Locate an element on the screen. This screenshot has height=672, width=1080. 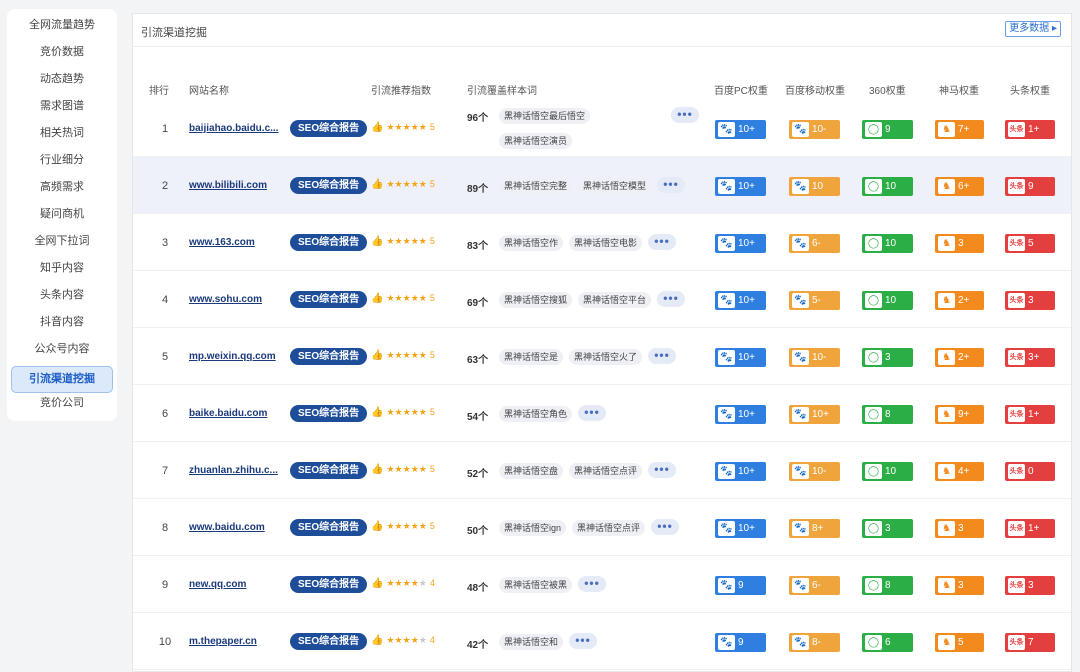
sidebar-item: 竞价公司 is located at coordinates (62, 406).